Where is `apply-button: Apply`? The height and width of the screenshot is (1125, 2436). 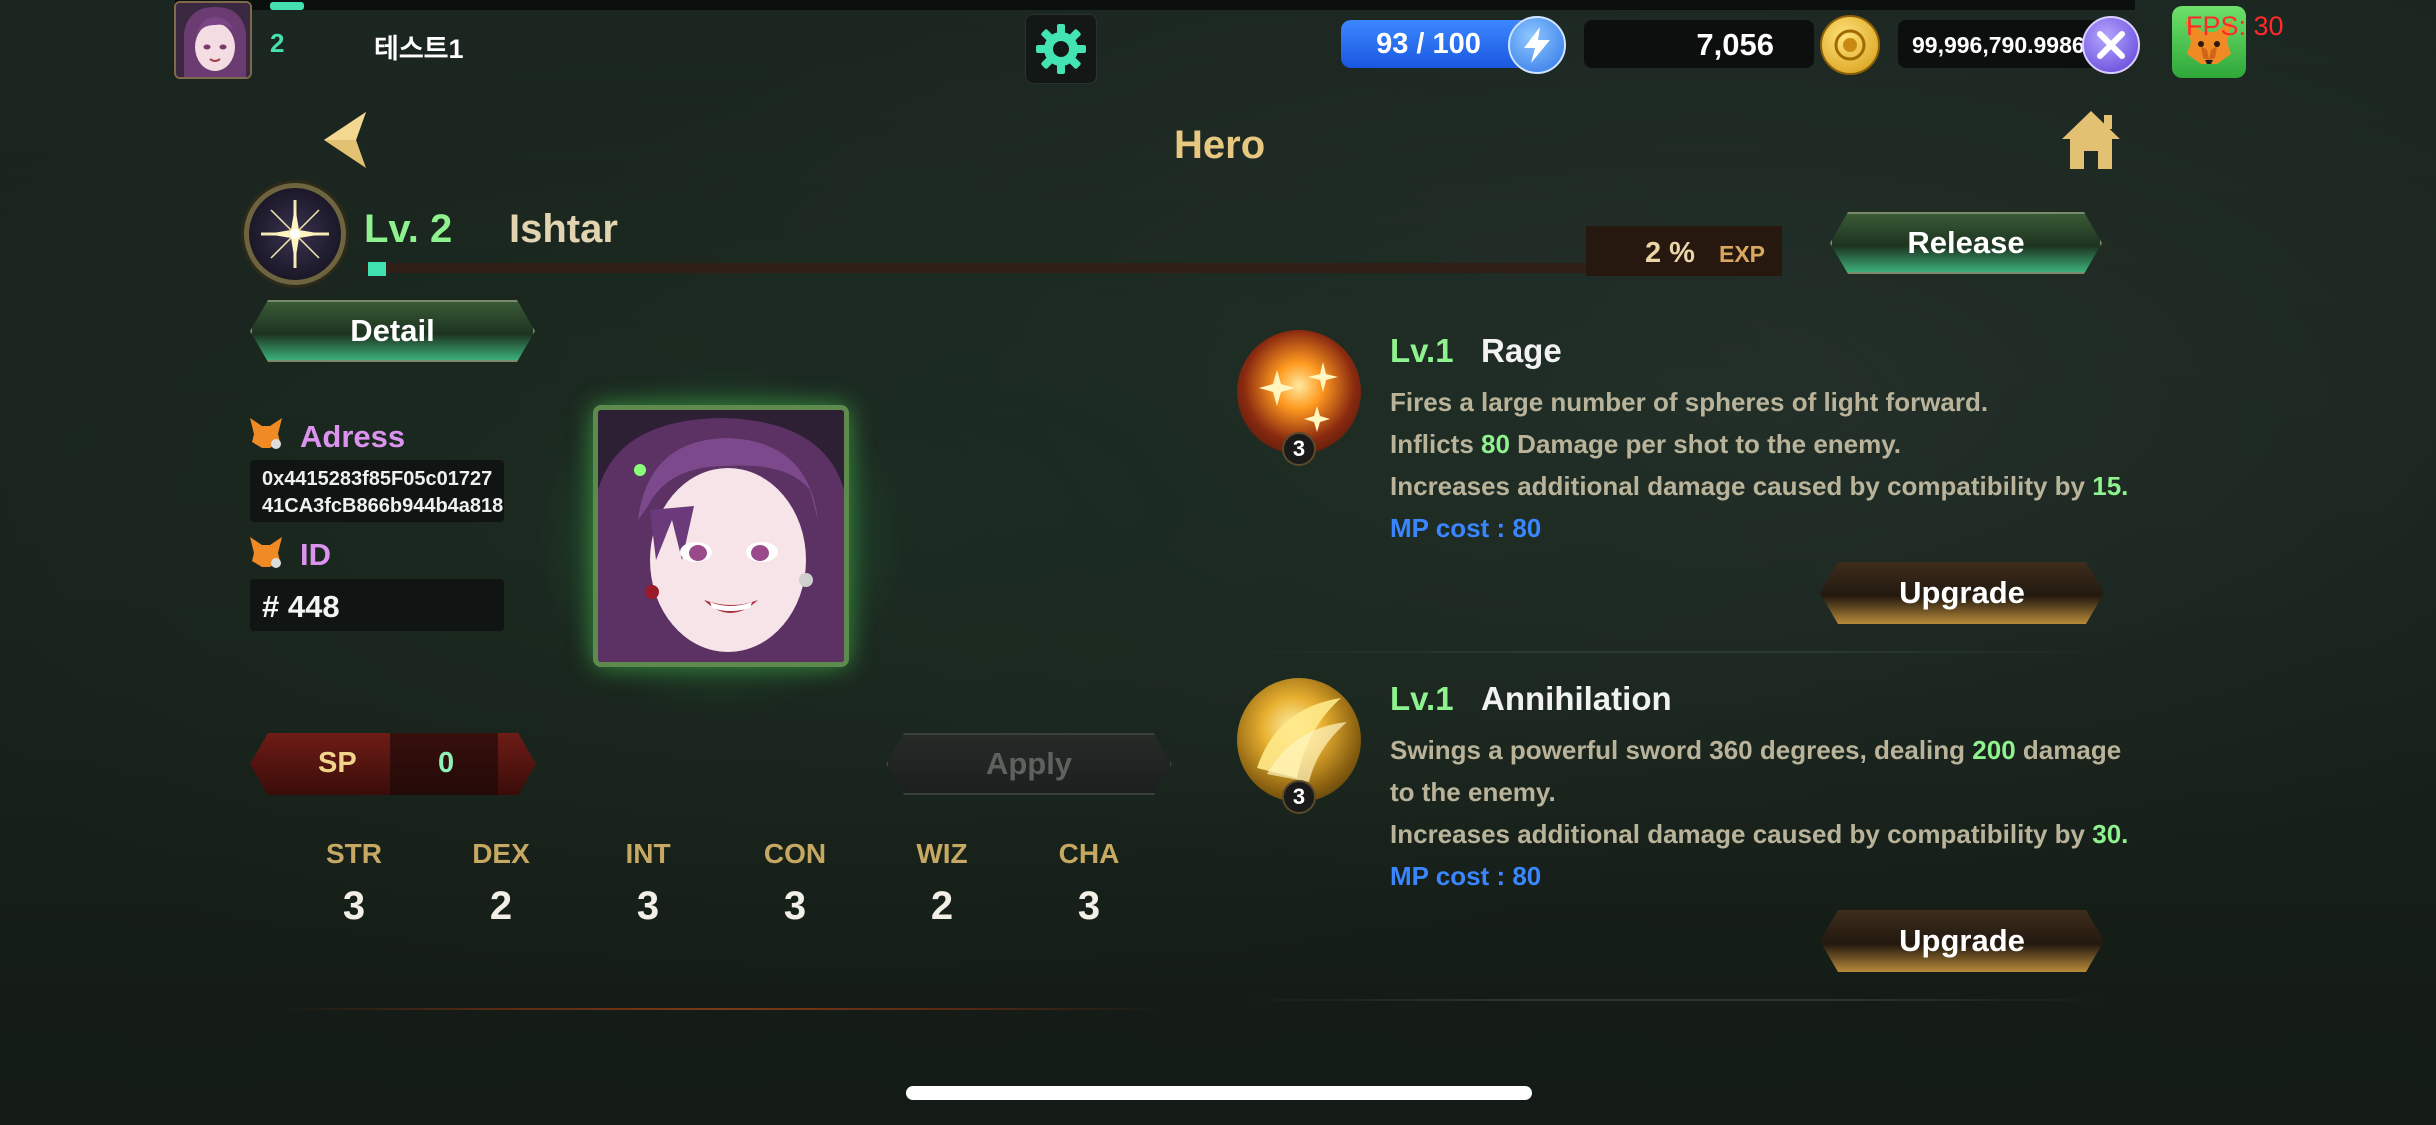
apply-button: Apply is located at coordinates (1029, 764).